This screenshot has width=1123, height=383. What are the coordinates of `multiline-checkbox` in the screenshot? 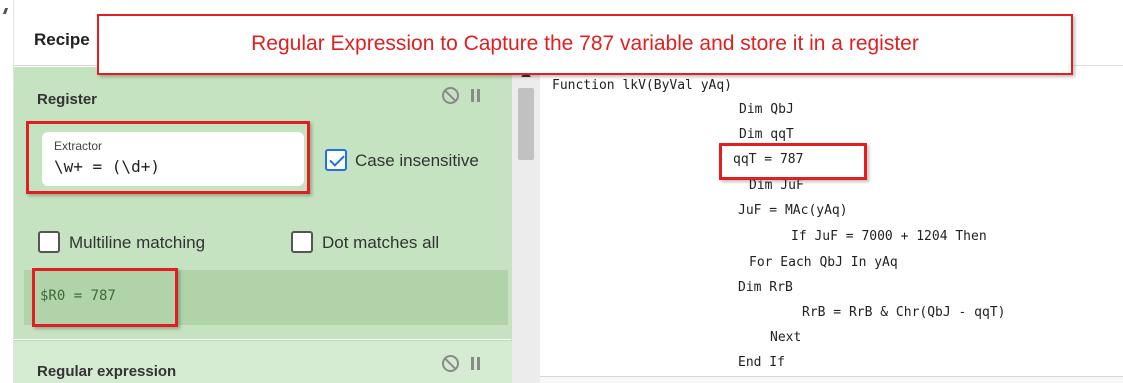 It's located at (49, 242).